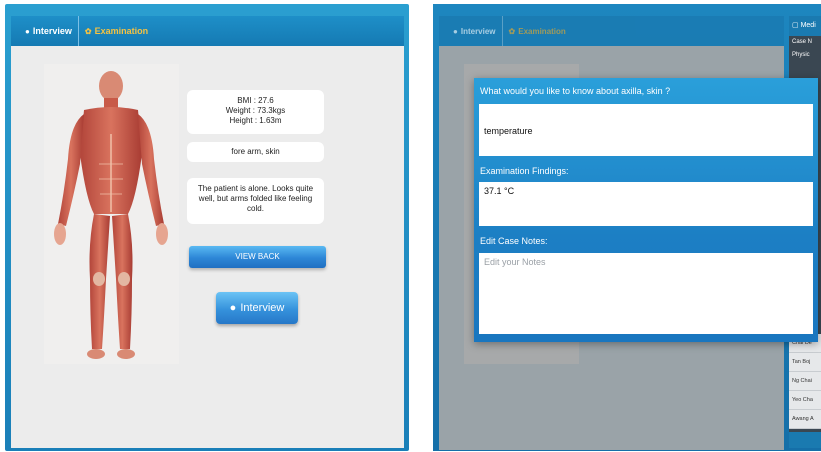  What do you see at coordinates (52, 31) in the screenshot?
I see `tab-interview-label: Interview` at bounding box center [52, 31].